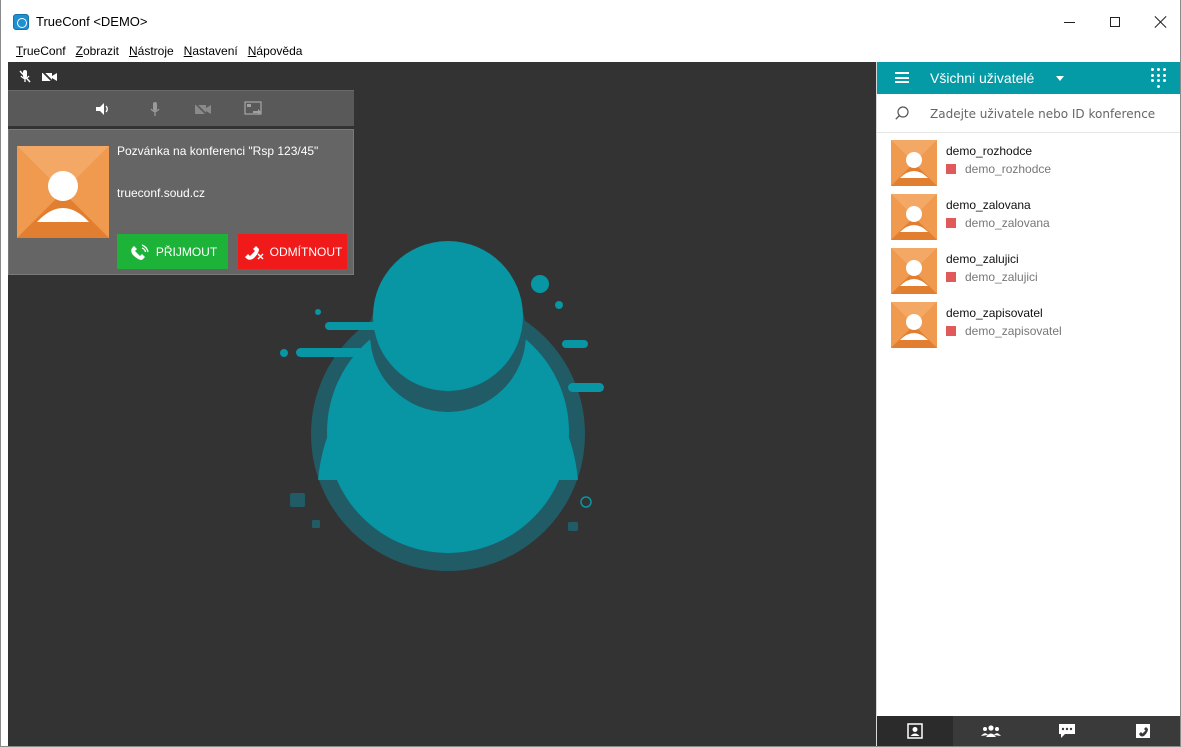 Image resolution: width=1181 pixels, height=747 pixels. I want to click on chevron-down-icon, so click(1060, 78).